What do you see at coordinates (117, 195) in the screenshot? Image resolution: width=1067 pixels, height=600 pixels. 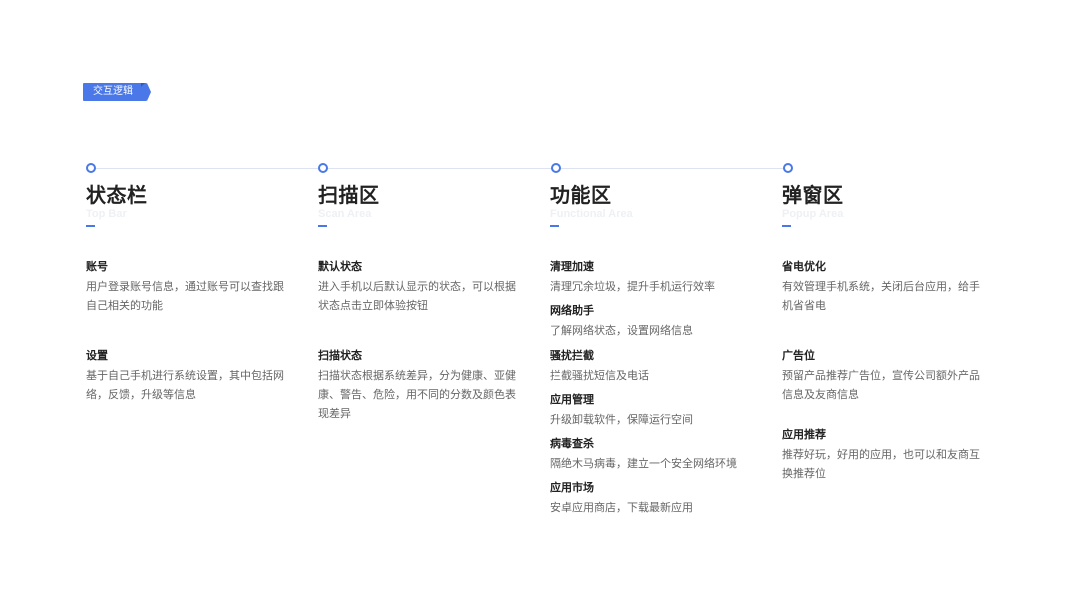 I see `column-title: 状态栏` at bounding box center [117, 195].